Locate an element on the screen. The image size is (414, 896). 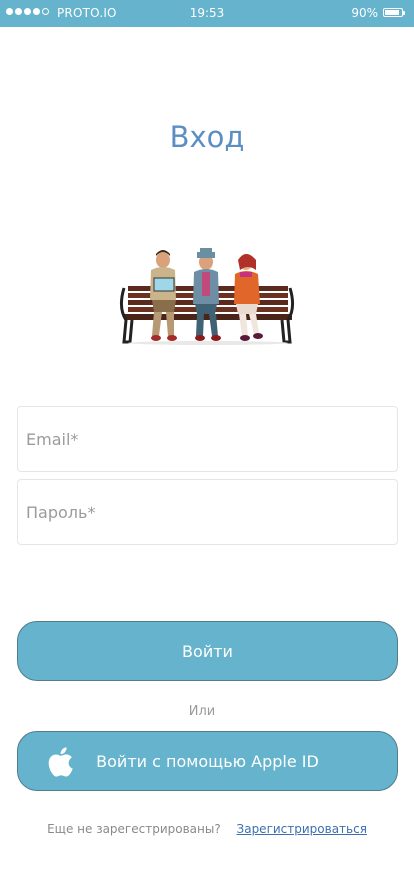
email-input is located at coordinates (207, 439).